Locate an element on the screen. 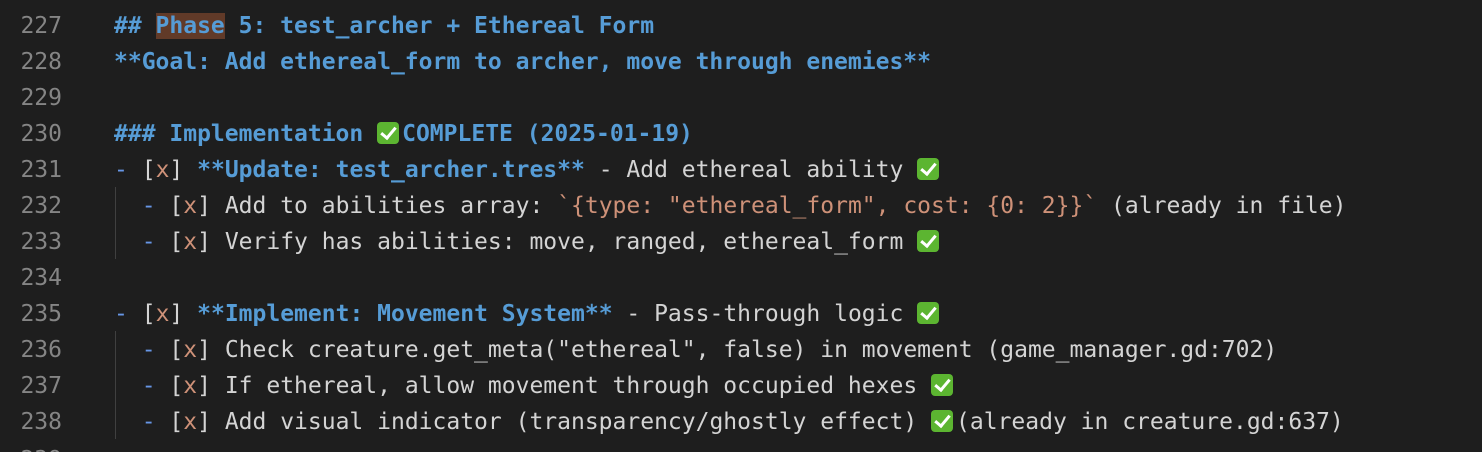 Image resolution: width=1482 pixels, height=452 pixels. line-number: 231 is located at coordinates (41, 170).